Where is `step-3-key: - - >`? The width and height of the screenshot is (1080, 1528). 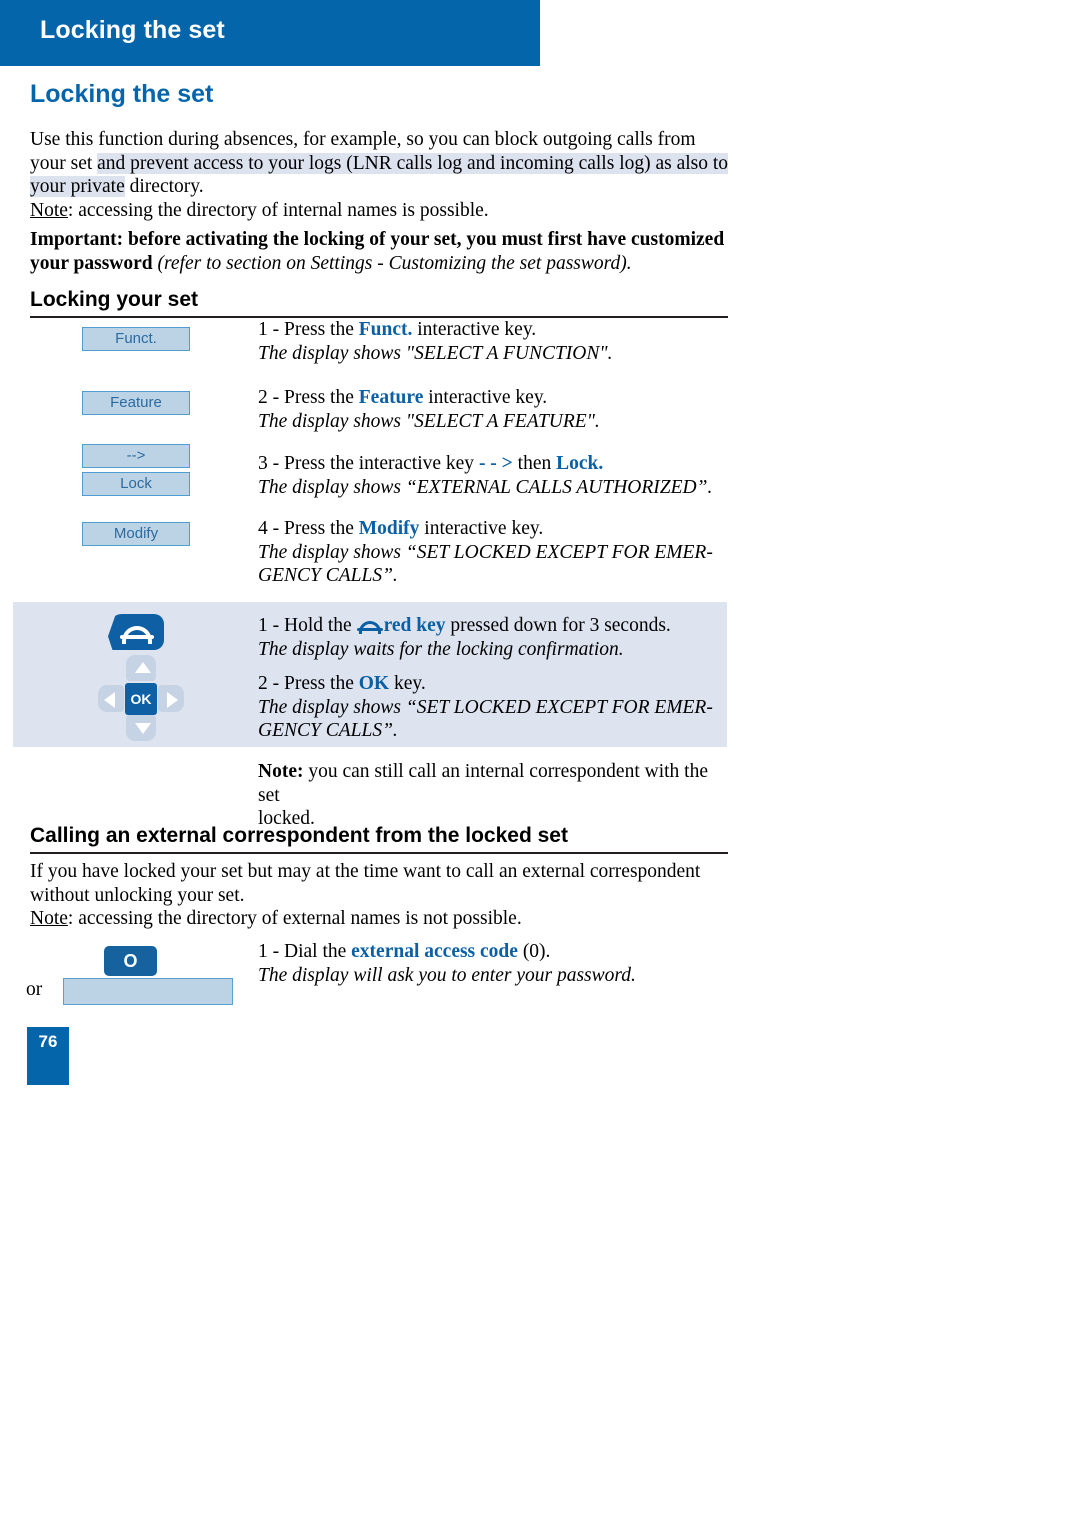
step-3-key: - - > is located at coordinates (495, 463).